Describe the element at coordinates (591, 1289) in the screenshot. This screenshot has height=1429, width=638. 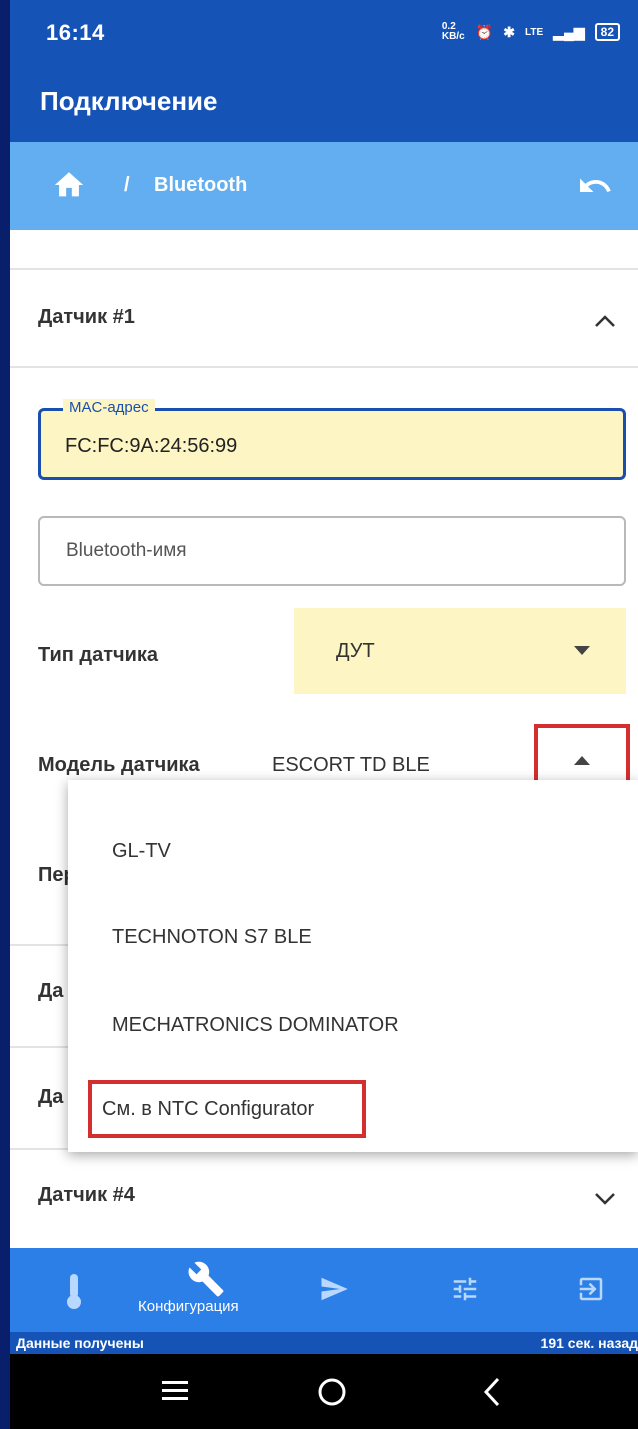
I see `logout-icon` at that location.